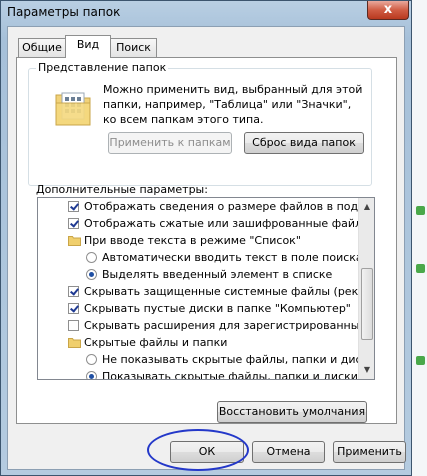  I want to click on tab-label: Поиск, so click(133, 47).